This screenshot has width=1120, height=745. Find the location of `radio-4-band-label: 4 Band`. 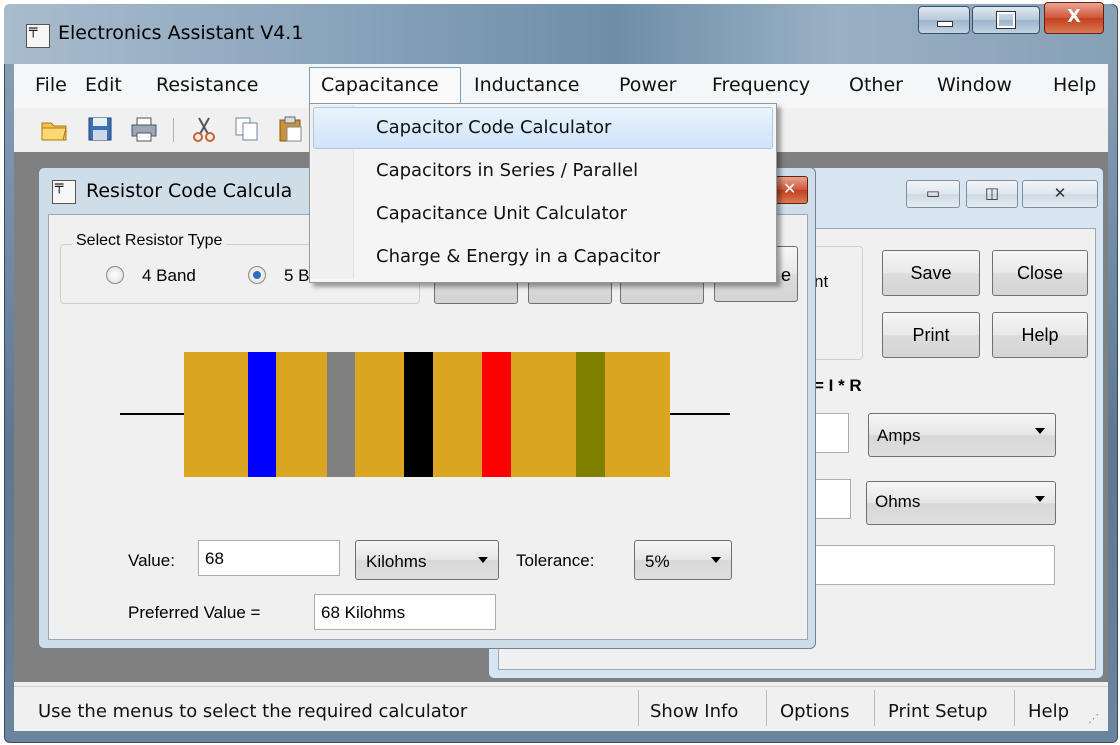

radio-4-band-label: 4 Band is located at coordinates (169, 275).